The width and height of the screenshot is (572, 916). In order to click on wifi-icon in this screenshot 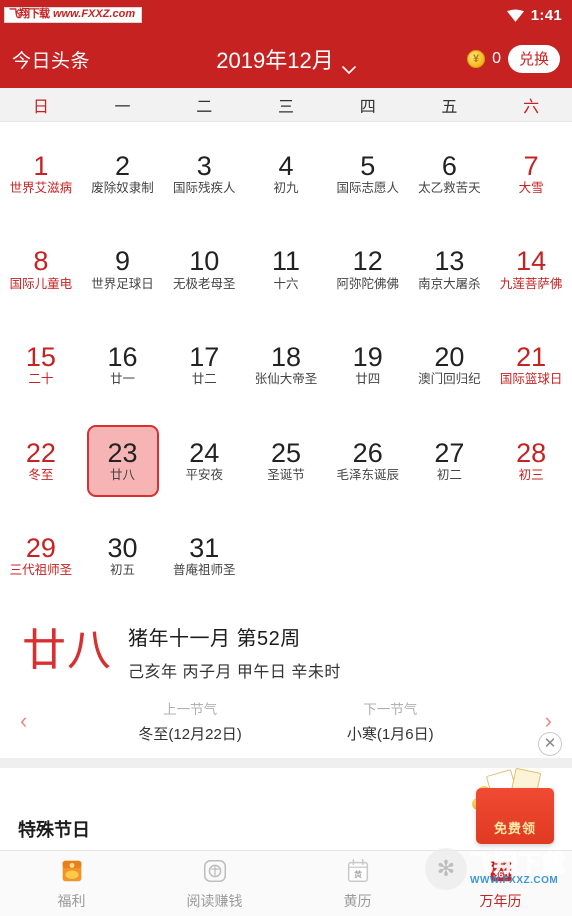, I will do `click(515, 15)`.